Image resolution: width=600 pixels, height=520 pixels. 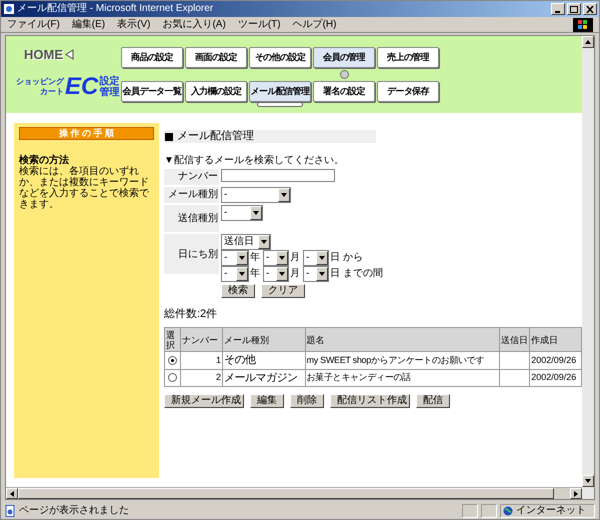 I want to click on search-prompt: ▼配信するメールを検索してください。, so click(x=254, y=161).